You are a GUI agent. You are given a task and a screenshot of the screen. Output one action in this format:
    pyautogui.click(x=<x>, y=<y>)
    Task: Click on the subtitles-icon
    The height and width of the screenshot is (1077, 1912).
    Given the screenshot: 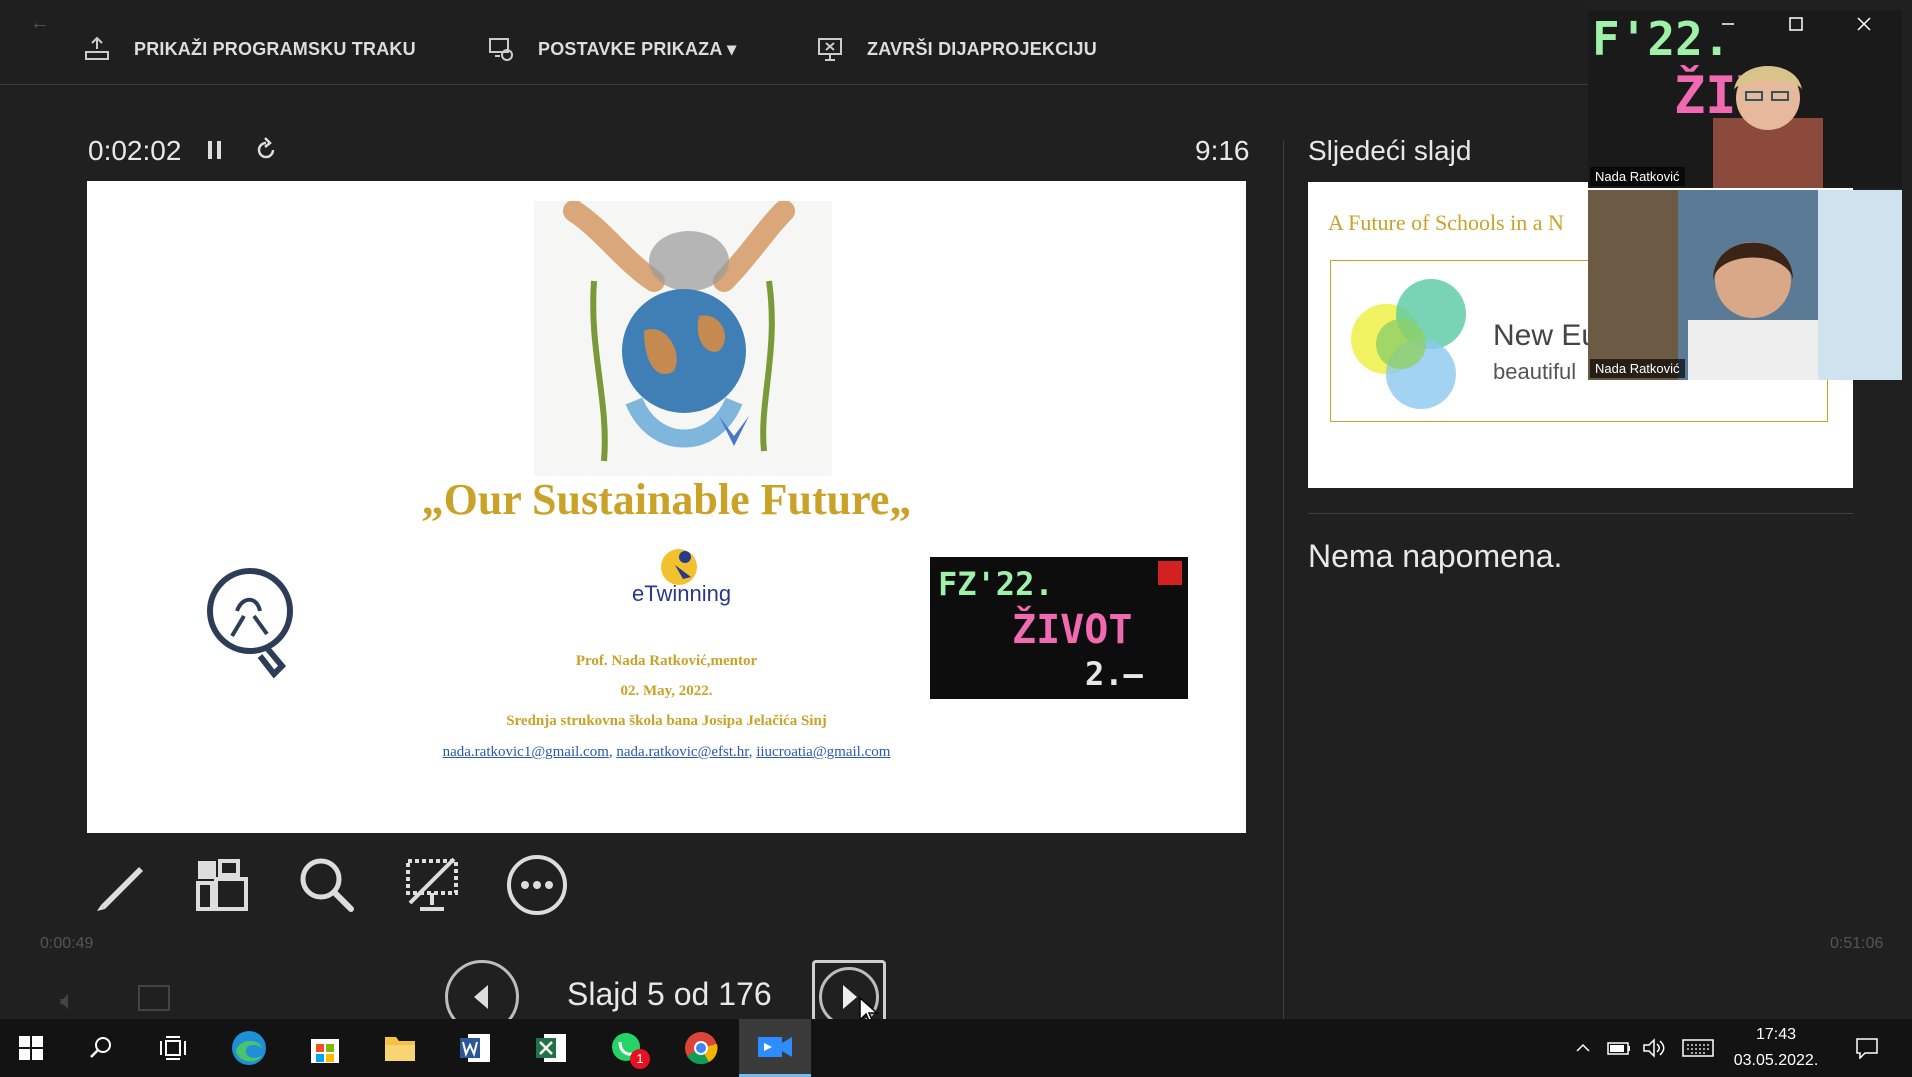 What is the action you would take?
    pyautogui.click(x=154, y=998)
    